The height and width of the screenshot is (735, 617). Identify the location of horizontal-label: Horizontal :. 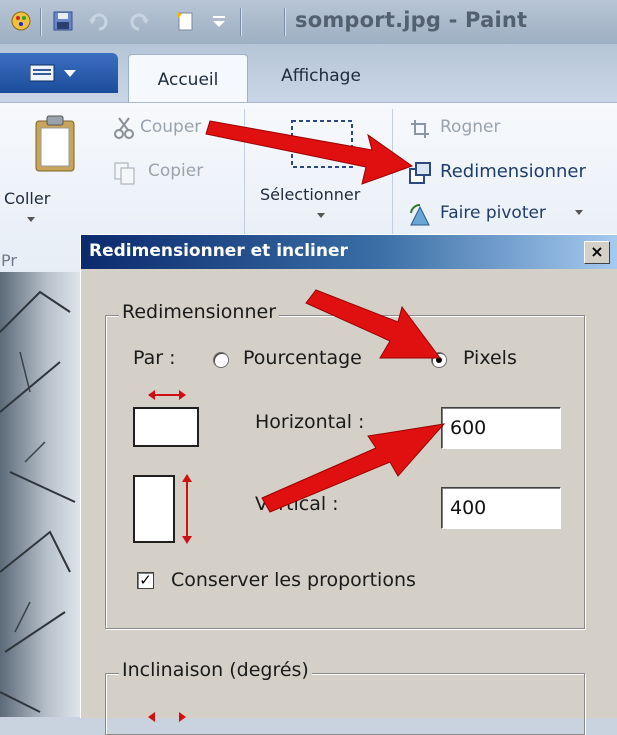
(310, 422).